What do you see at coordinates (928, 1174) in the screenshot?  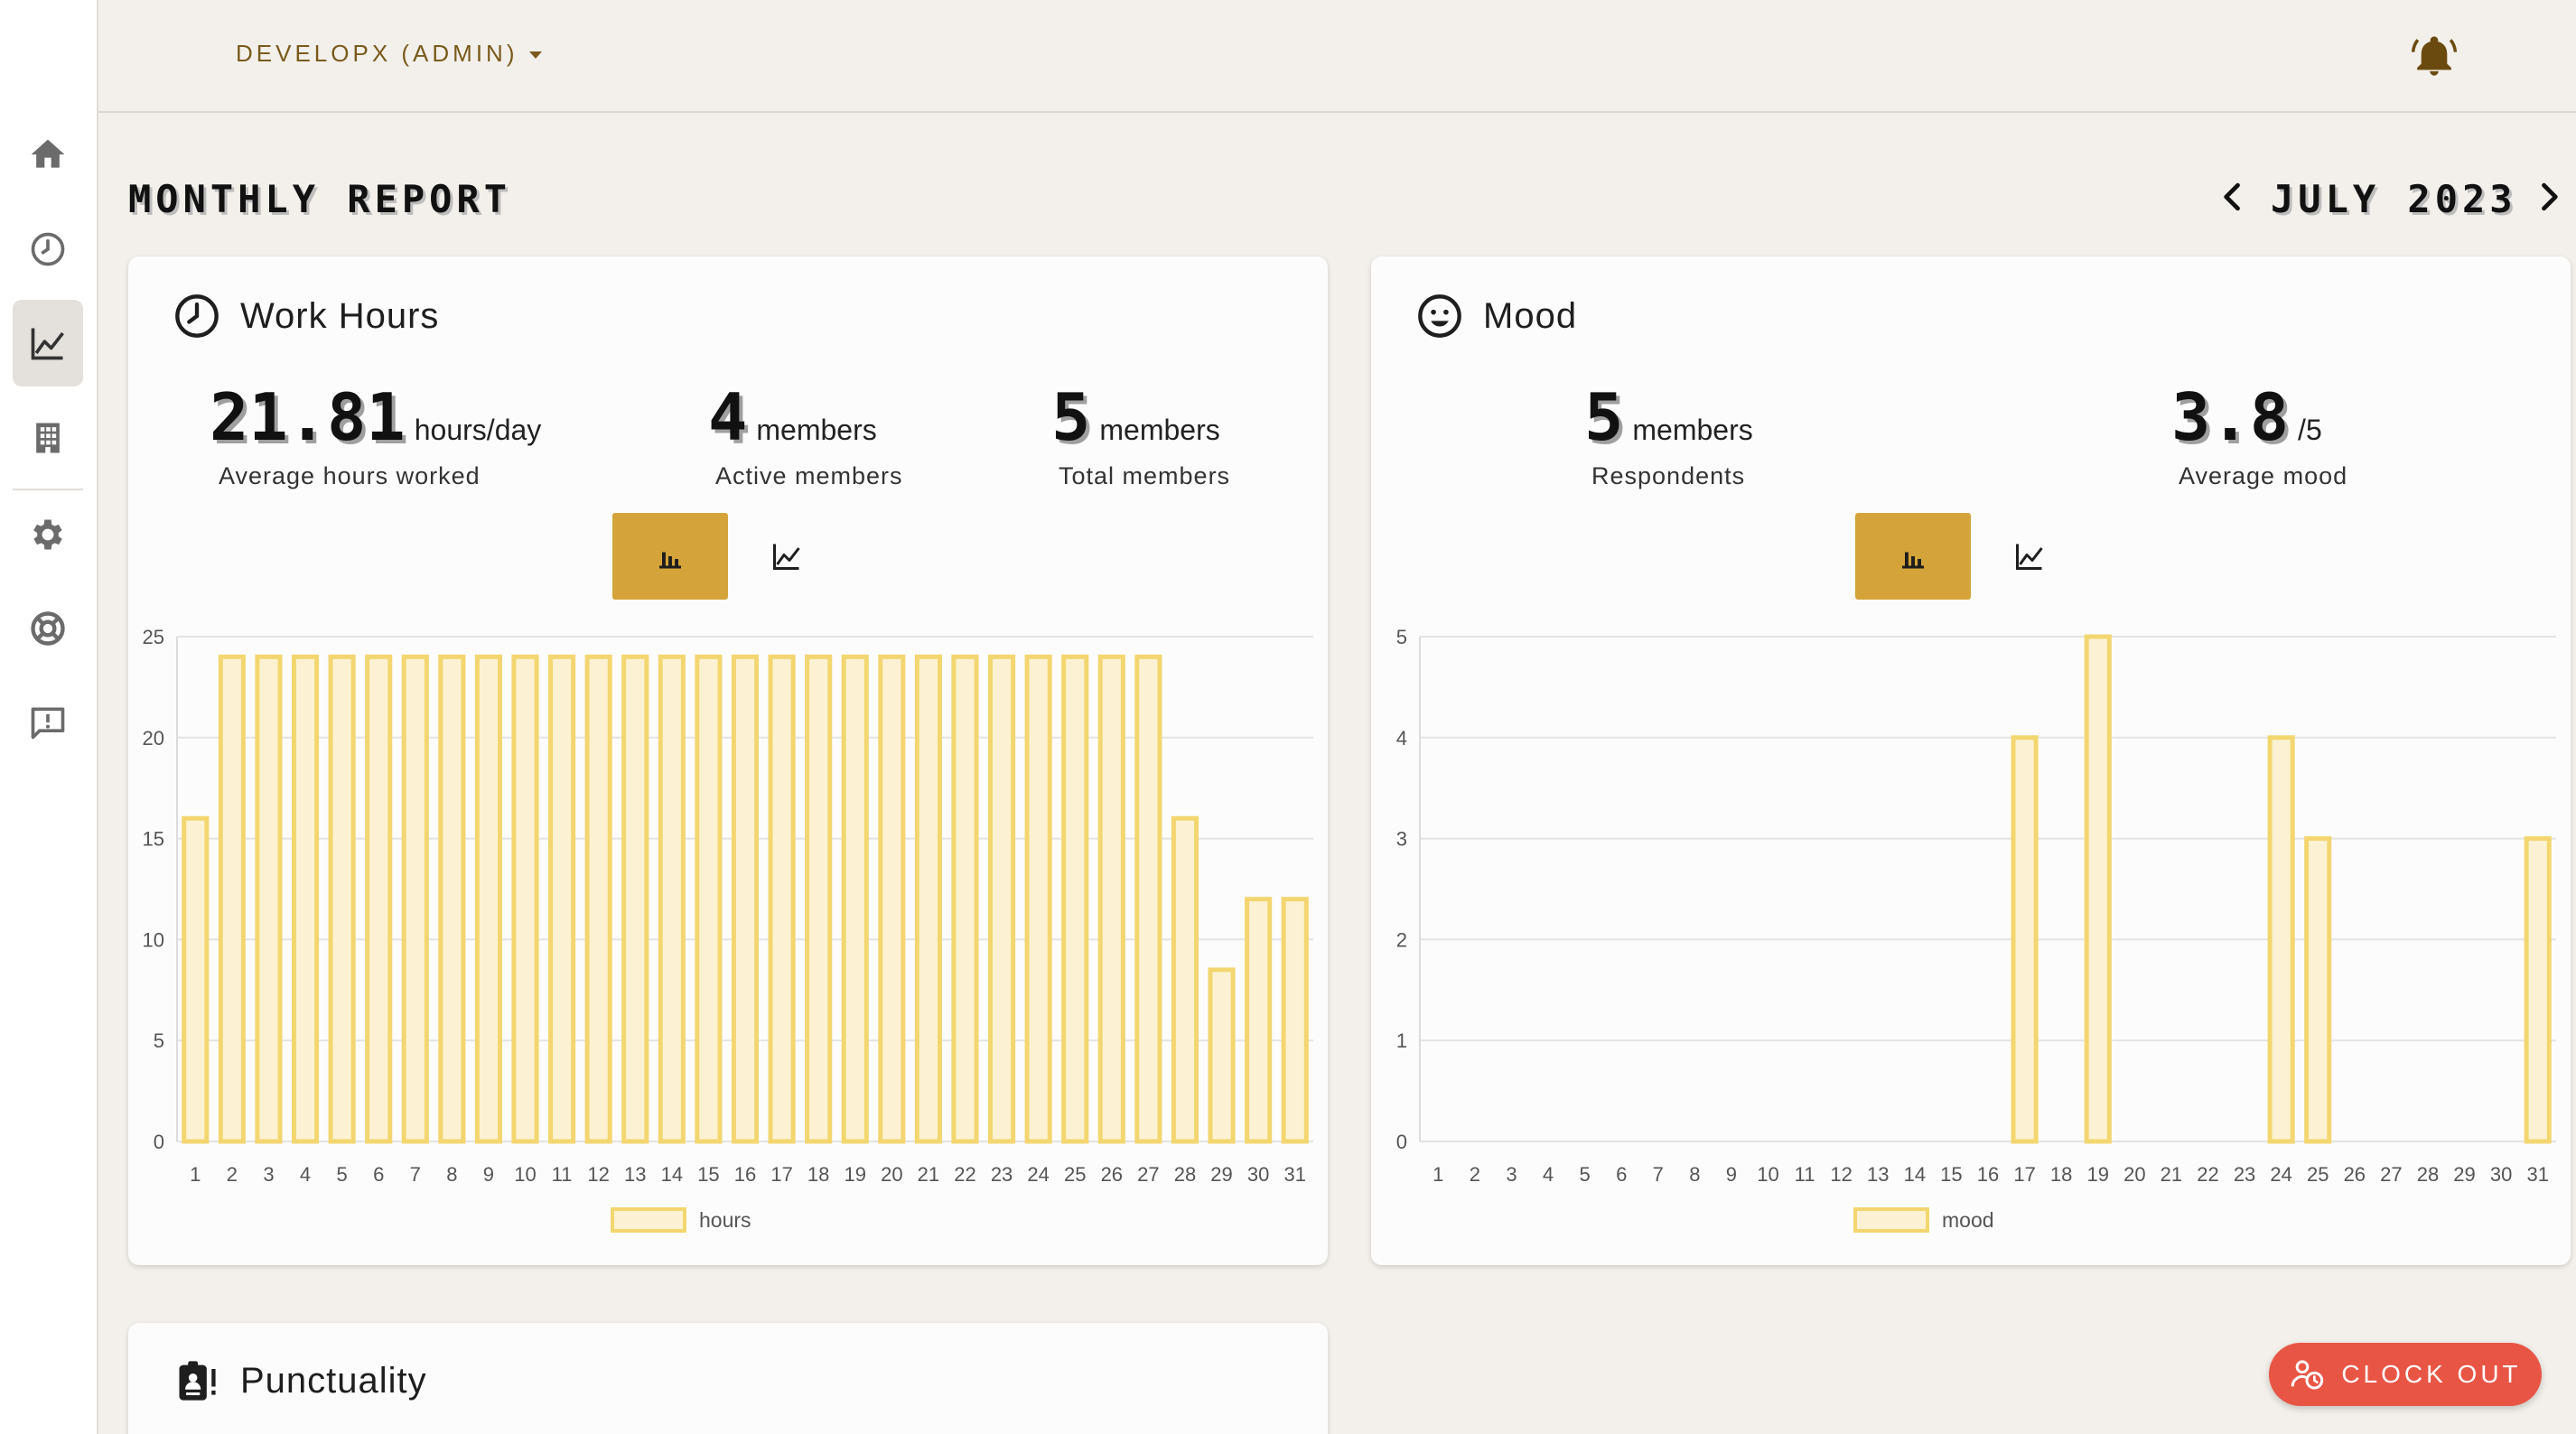 I see `x-tick-label: 21` at bounding box center [928, 1174].